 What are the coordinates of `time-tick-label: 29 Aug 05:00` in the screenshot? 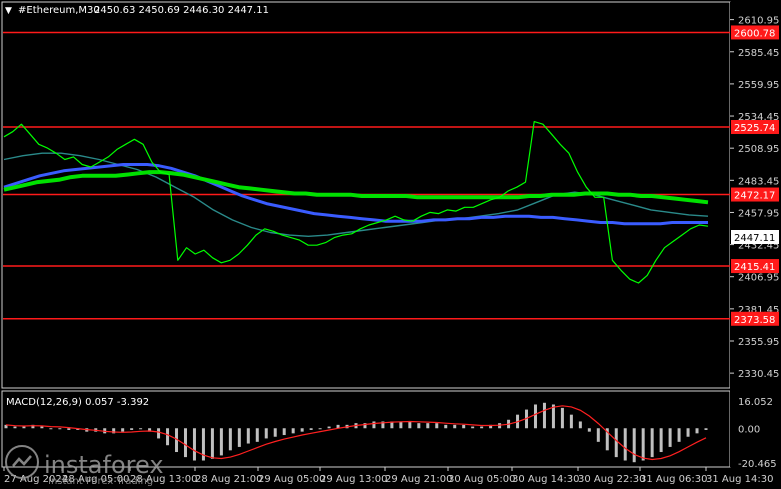 It's located at (291, 479).